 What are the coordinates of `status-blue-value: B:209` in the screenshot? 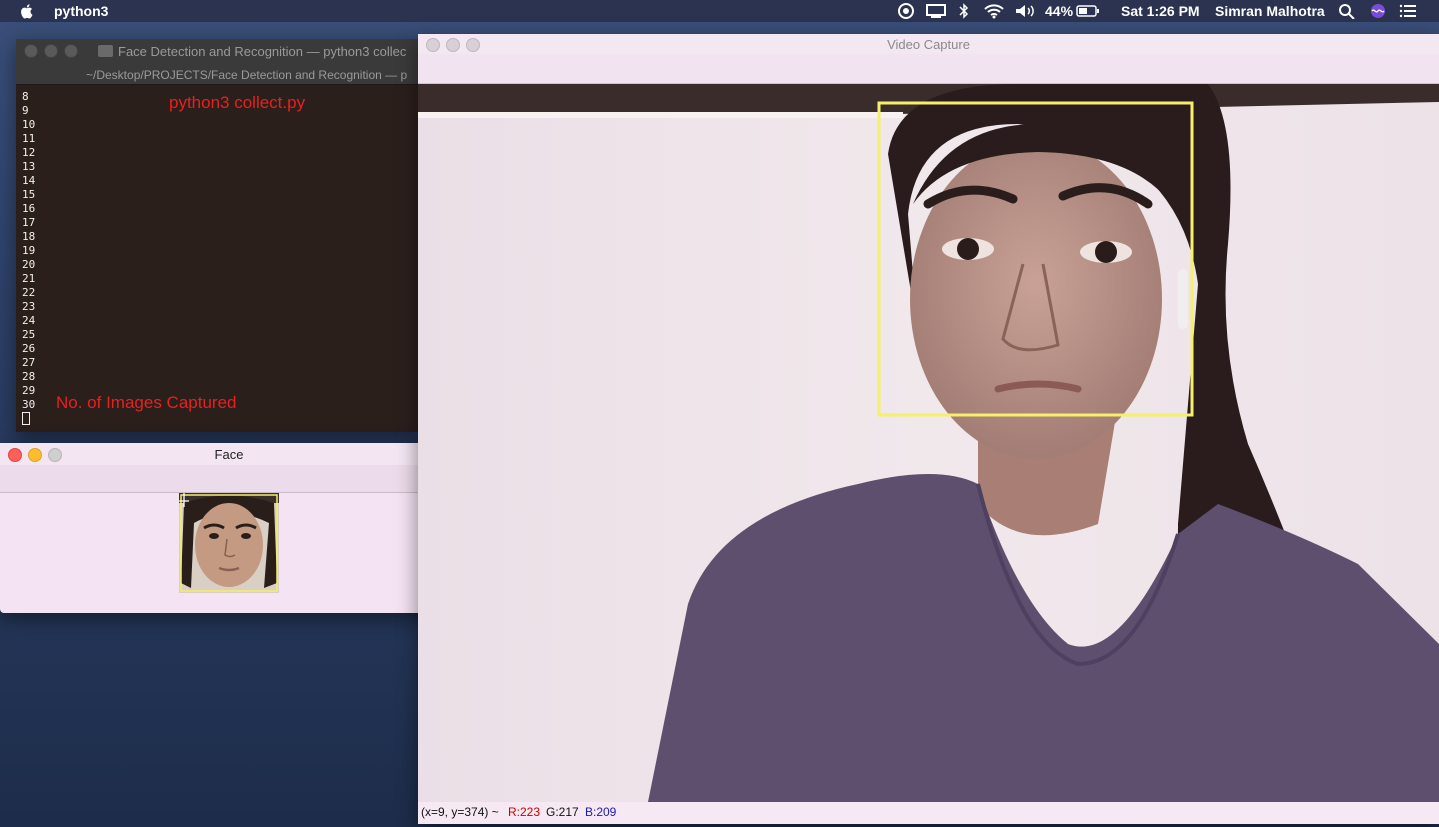 It's located at (601, 812).